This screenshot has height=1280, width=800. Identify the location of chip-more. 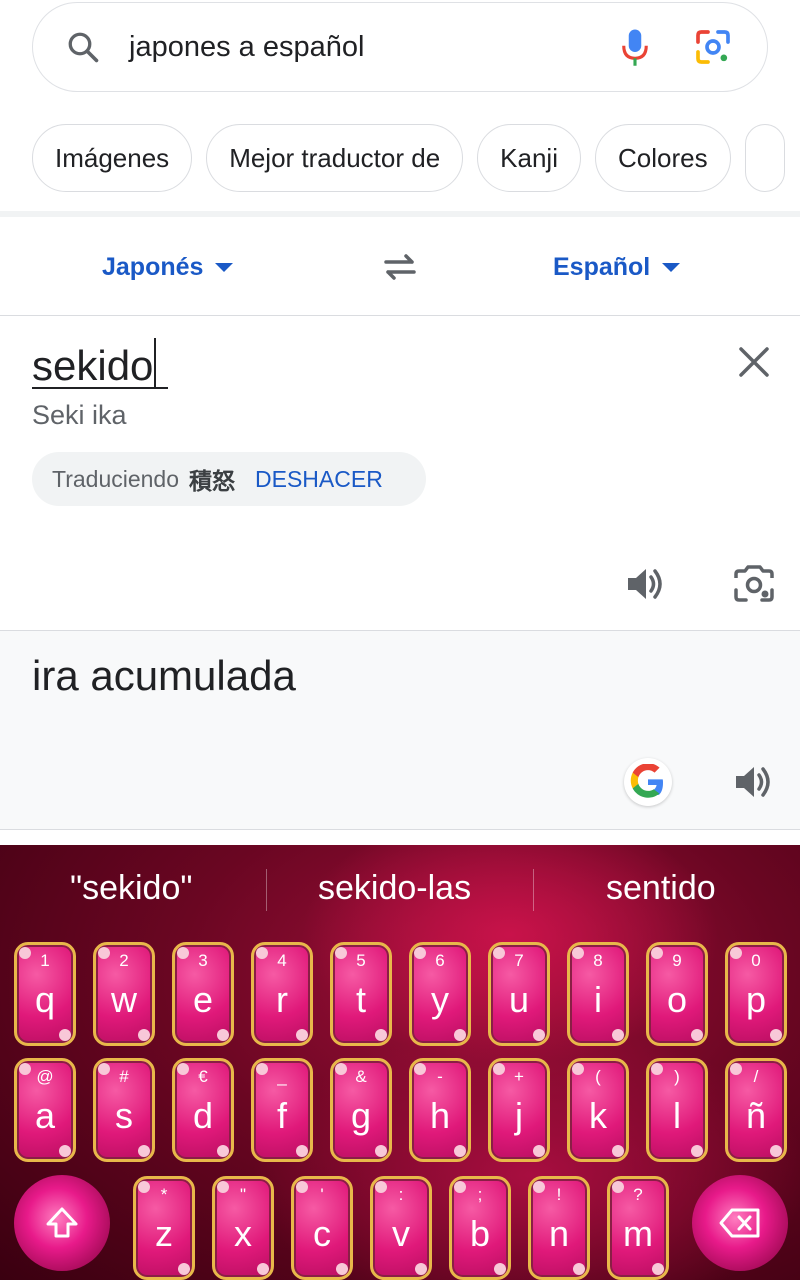
(764, 158).